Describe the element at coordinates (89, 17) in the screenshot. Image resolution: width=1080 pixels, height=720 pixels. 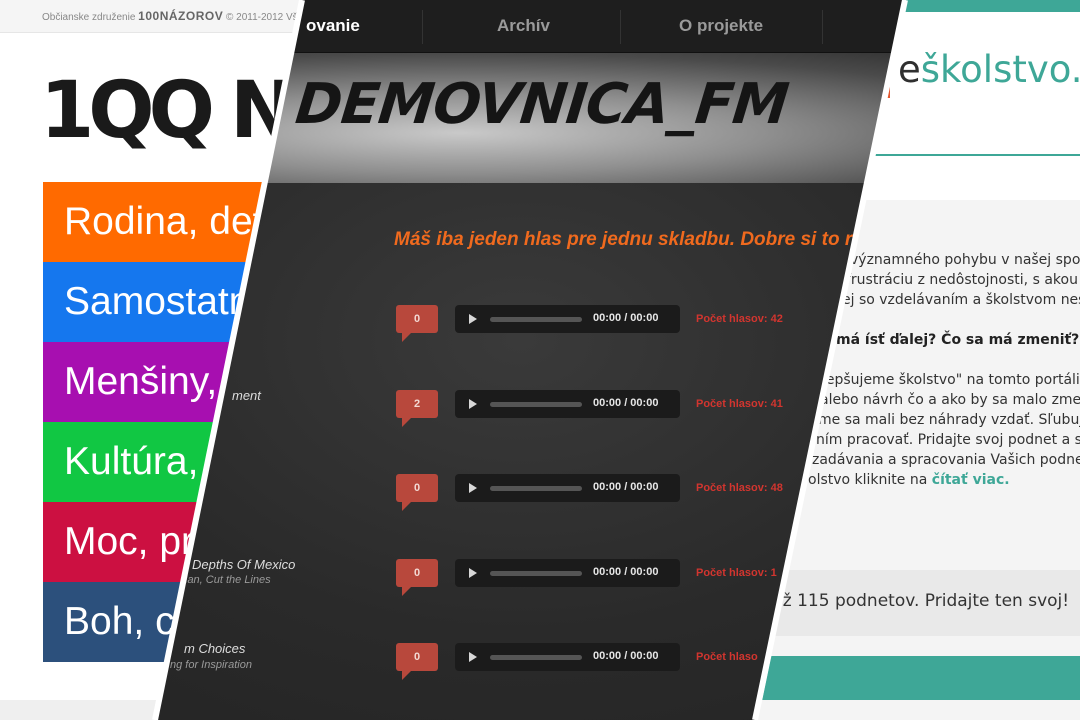
I see `topbar-prefix: Občianske združenie` at that location.